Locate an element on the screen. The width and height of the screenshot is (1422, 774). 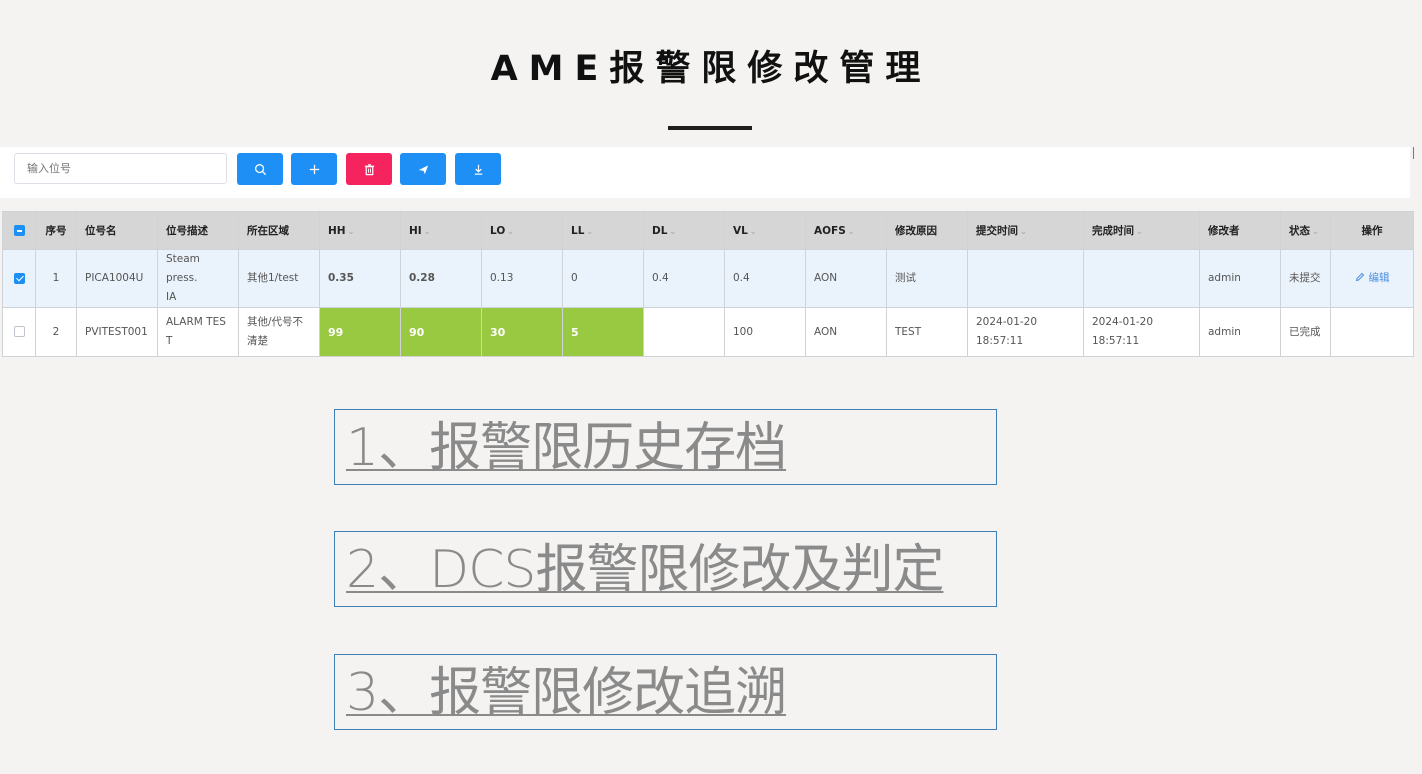
cell-index: 1 is located at coordinates (56, 278).